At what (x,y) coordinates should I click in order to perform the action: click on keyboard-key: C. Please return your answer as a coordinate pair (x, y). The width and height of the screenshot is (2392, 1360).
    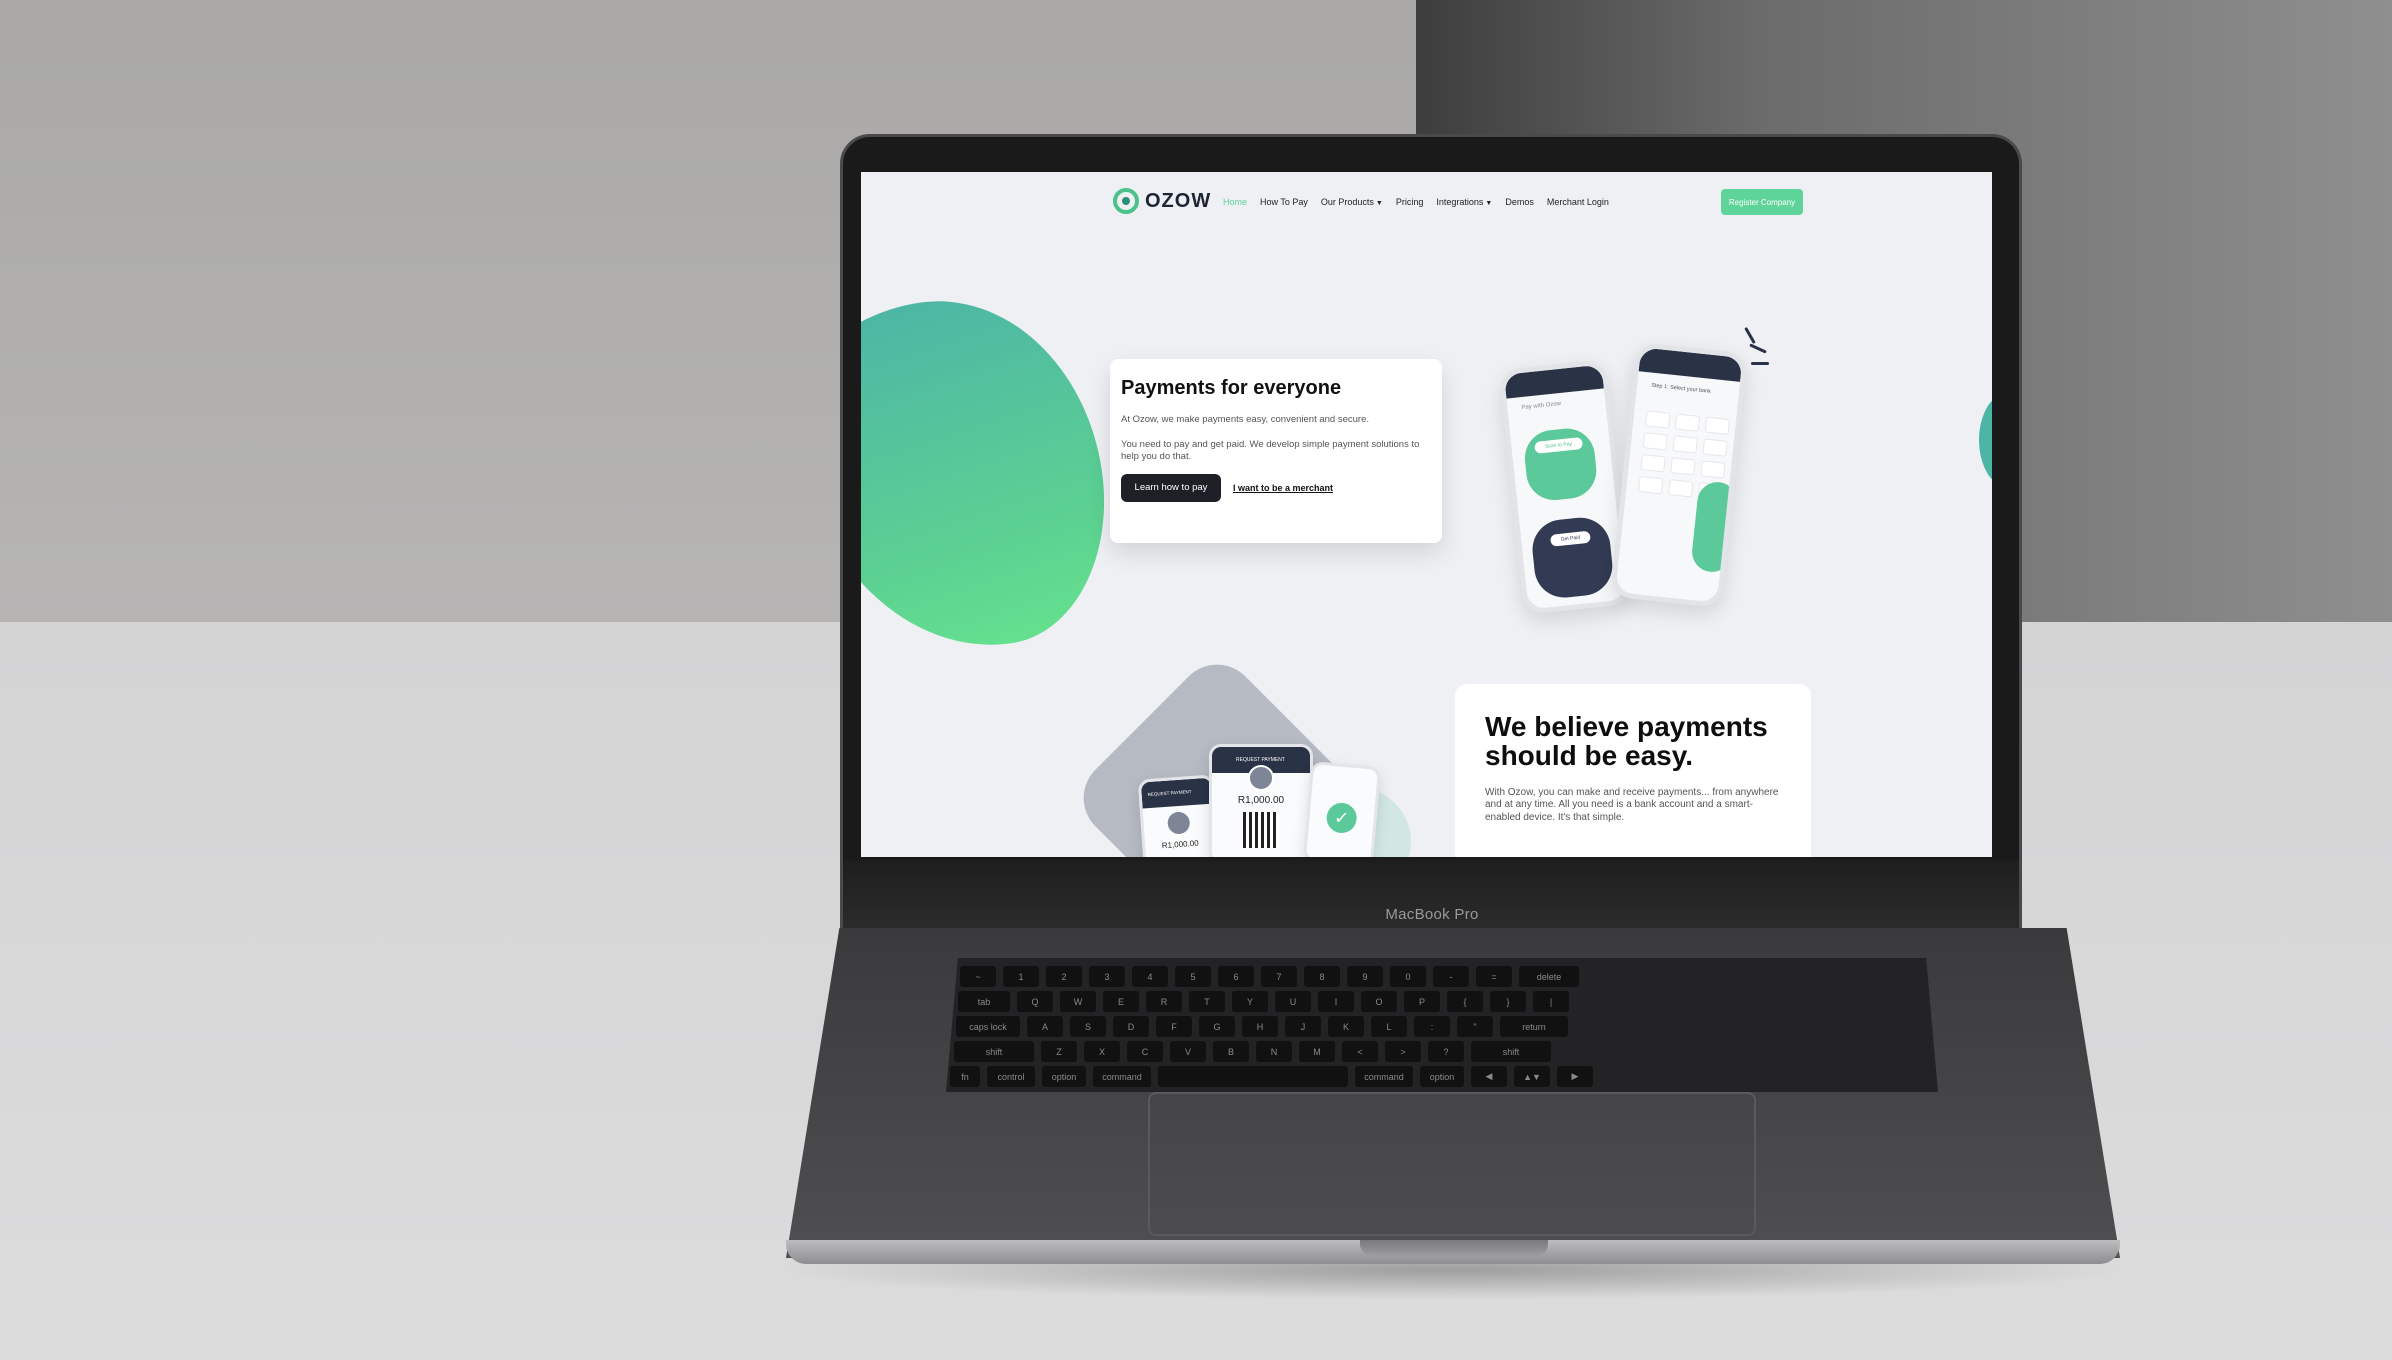
    Looking at the image, I should click on (1145, 1051).